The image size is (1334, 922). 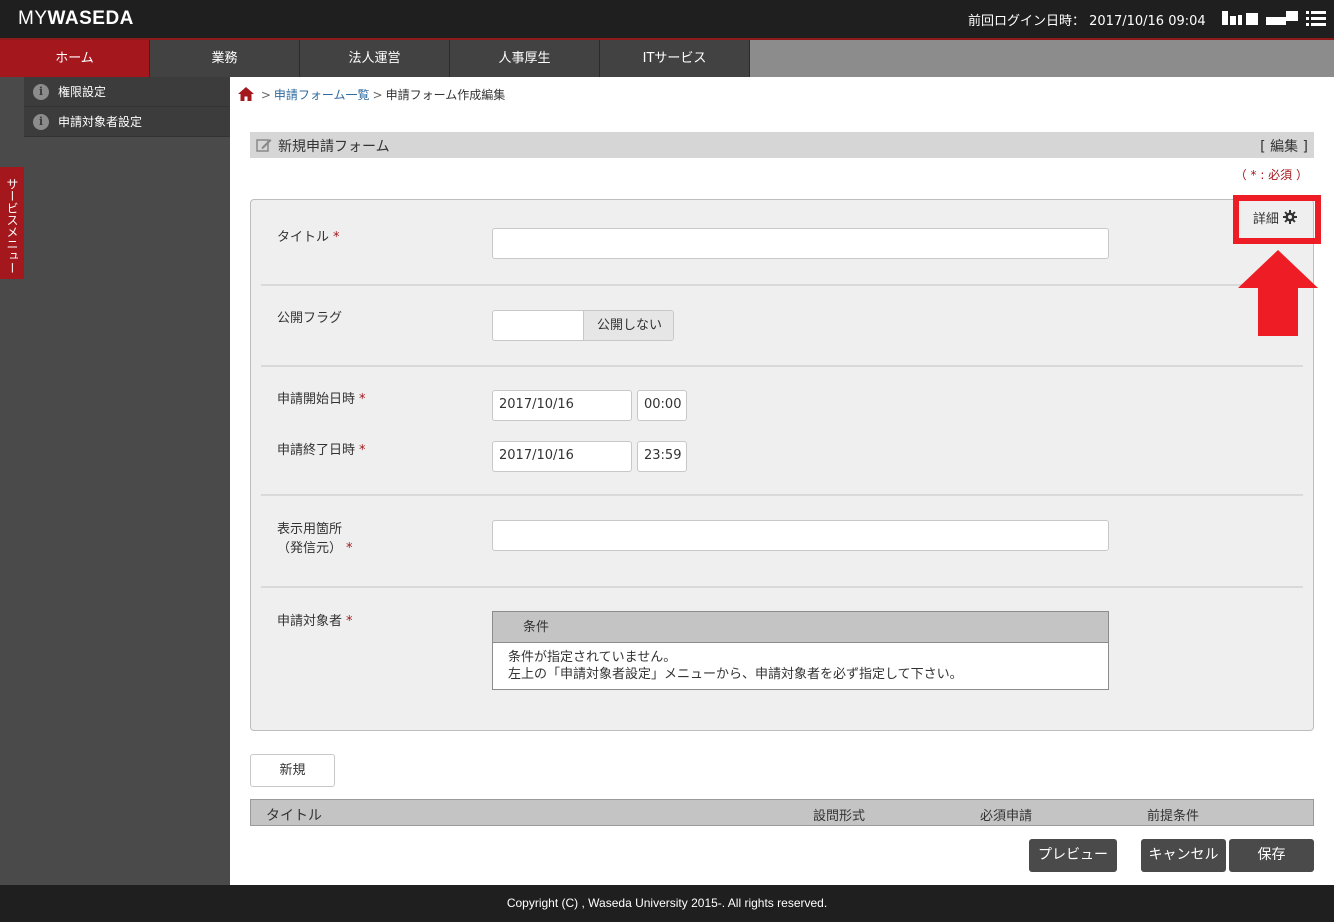 What do you see at coordinates (1278, 293) in the screenshot?
I see `annotation-arrow-icon` at bounding box center [1278, 293].